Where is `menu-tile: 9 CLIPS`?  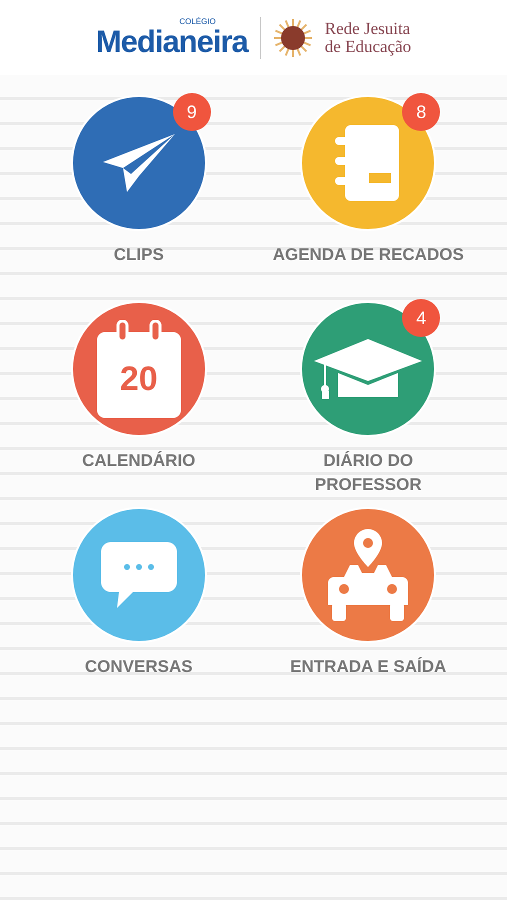
menu-tile: 9 CLIPS is located at coordinates (139, 194).